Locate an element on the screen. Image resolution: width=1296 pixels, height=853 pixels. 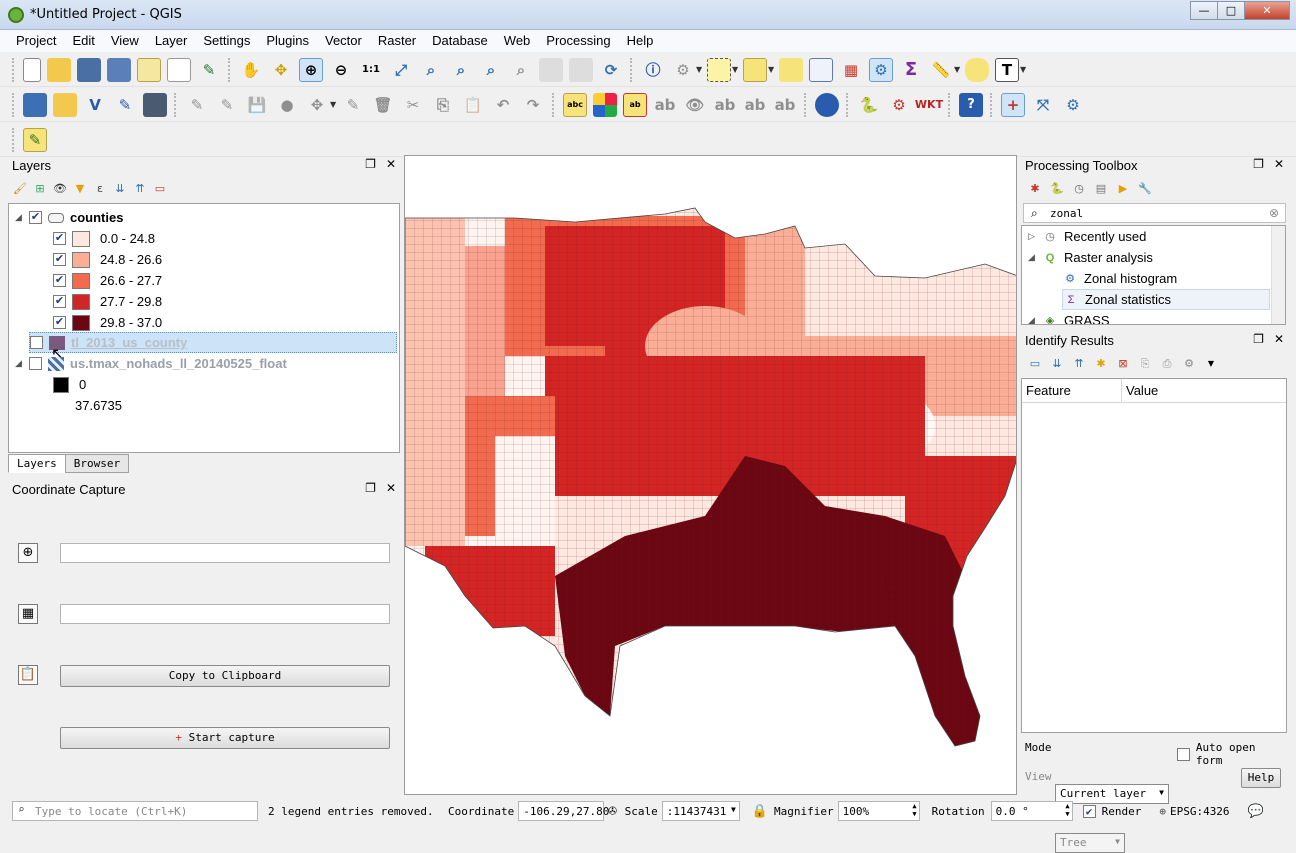
menu-edit: Edit is located at coordinates (83, 41).